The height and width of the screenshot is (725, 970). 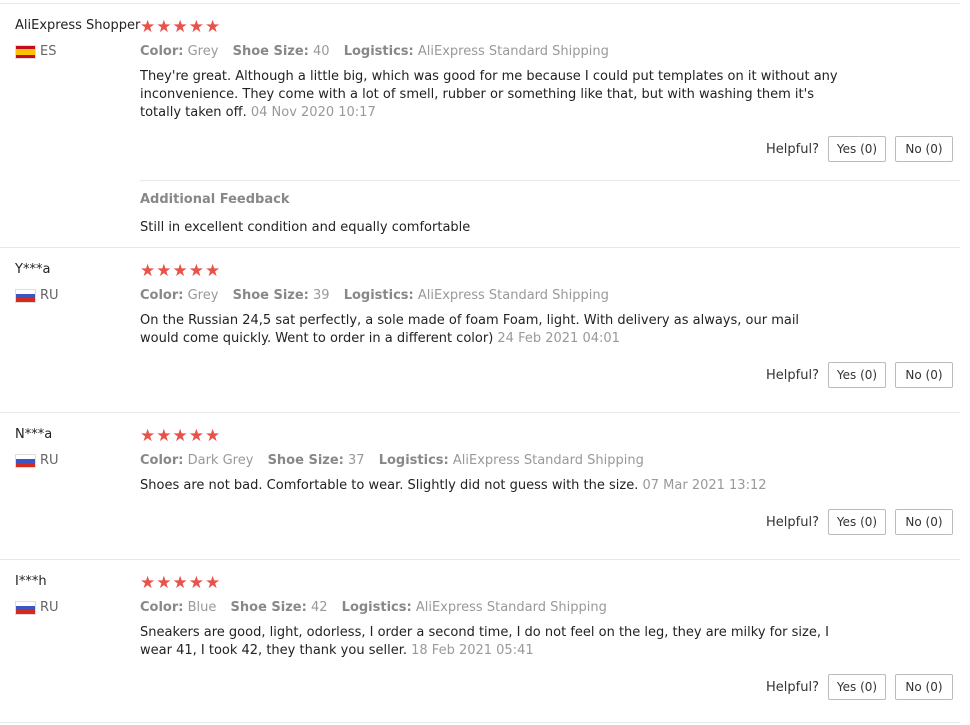 What do you see at coordinates (34, 434) in the screenshot?
I see `reviewer-name: N***a` at bounding box center [34, 434].